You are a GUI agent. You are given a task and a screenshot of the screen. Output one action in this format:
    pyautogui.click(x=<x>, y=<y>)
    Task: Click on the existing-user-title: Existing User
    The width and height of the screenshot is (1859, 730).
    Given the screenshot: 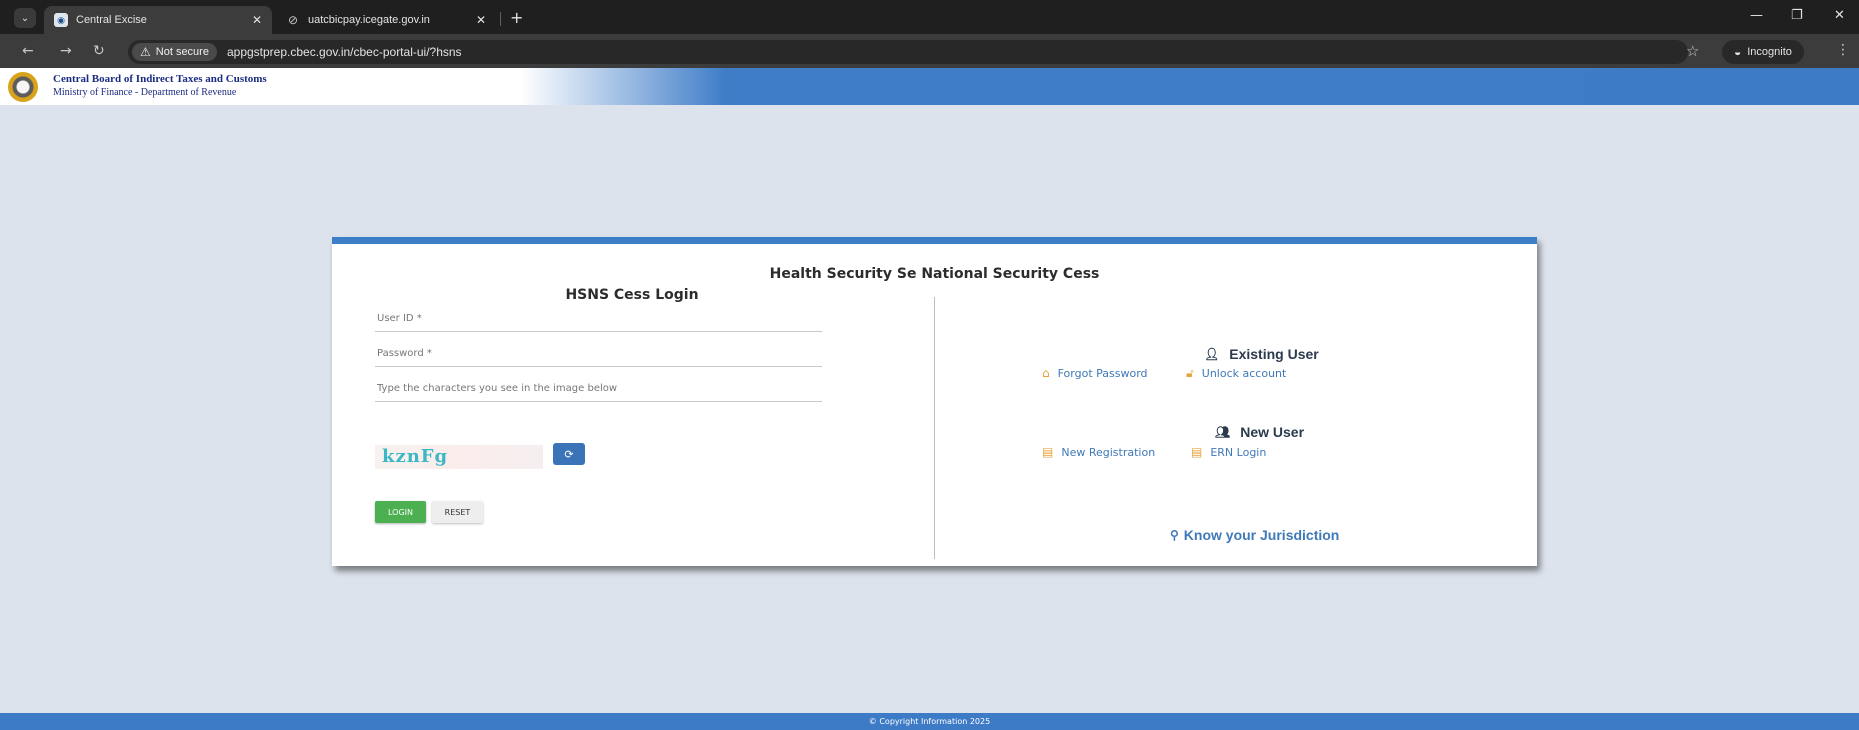 What is the action you would take?
    pyautogui.click(x=1274, y=354)
    